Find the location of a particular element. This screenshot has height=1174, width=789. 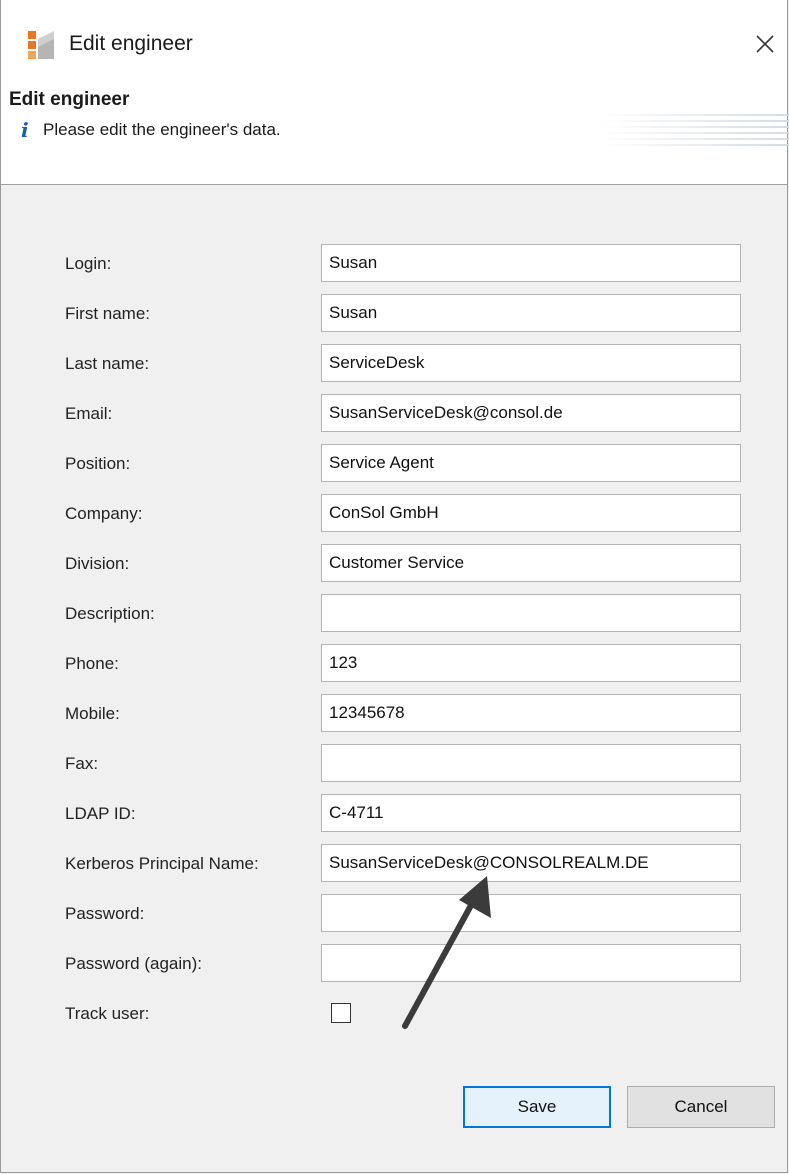

ldap-id-label: LDAP ID: is located at coordinates (100, 813).